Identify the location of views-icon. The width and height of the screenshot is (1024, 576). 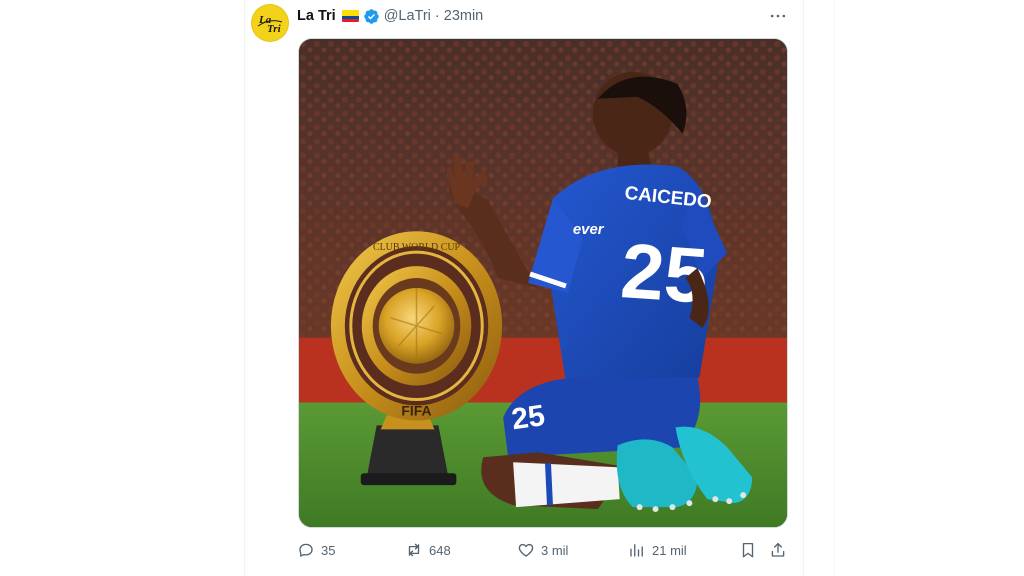
(636, 550).